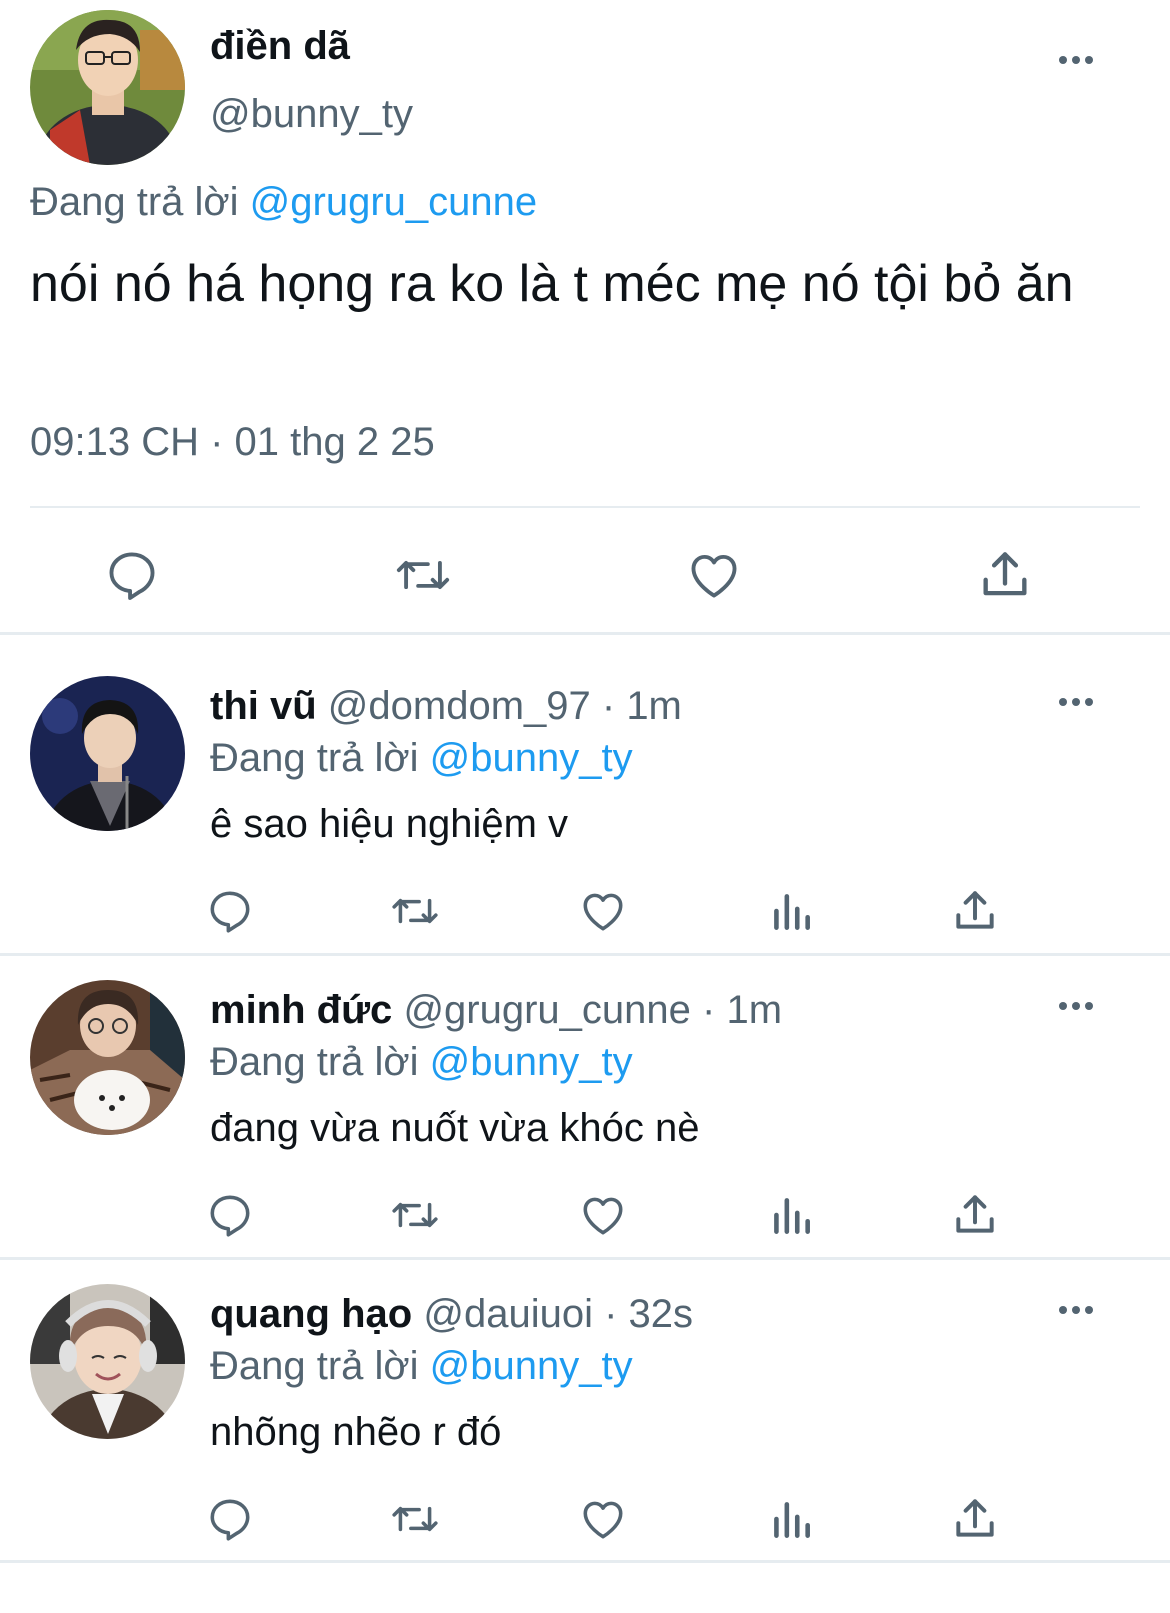 The height and width of the screenshot is (1613, 1170). Describe the element at coordinates (389, 824) in the screenshot. I see `reply-text: ê sao hiệu nghiệm v` at that location.